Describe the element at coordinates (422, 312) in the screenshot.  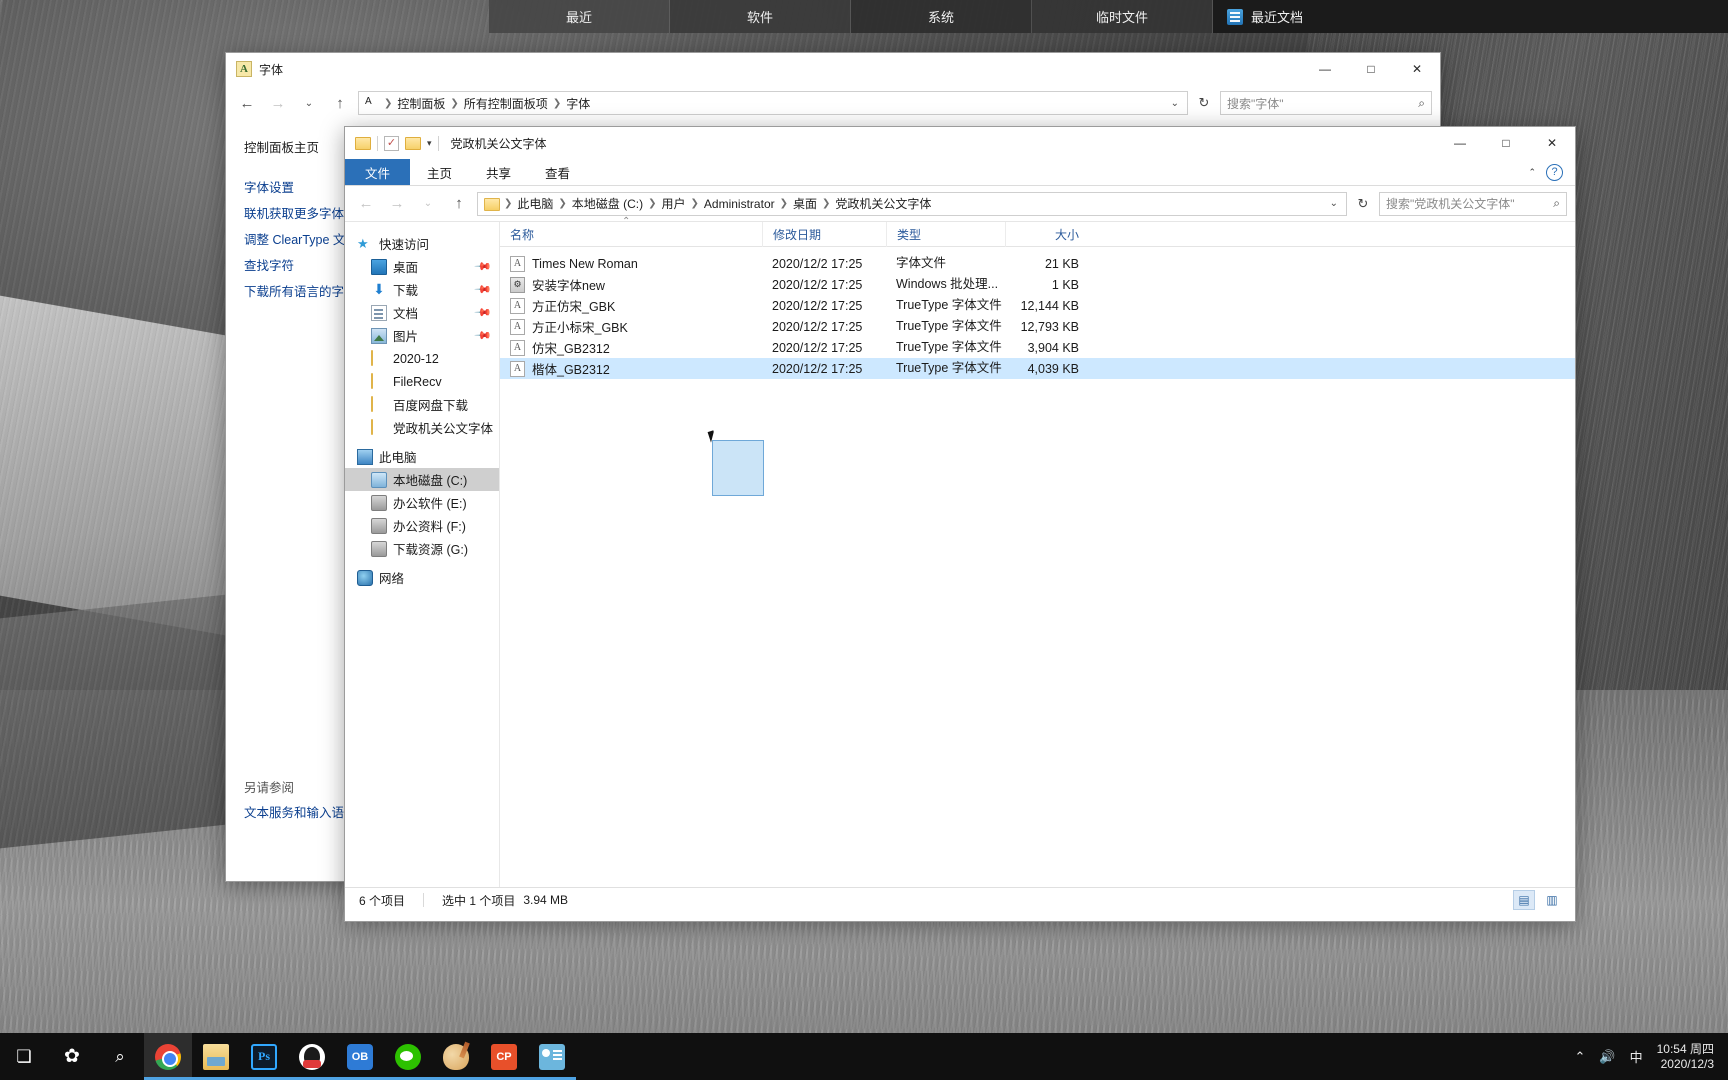
I see `sidebar-item-documents: 文档 📌` at that location.